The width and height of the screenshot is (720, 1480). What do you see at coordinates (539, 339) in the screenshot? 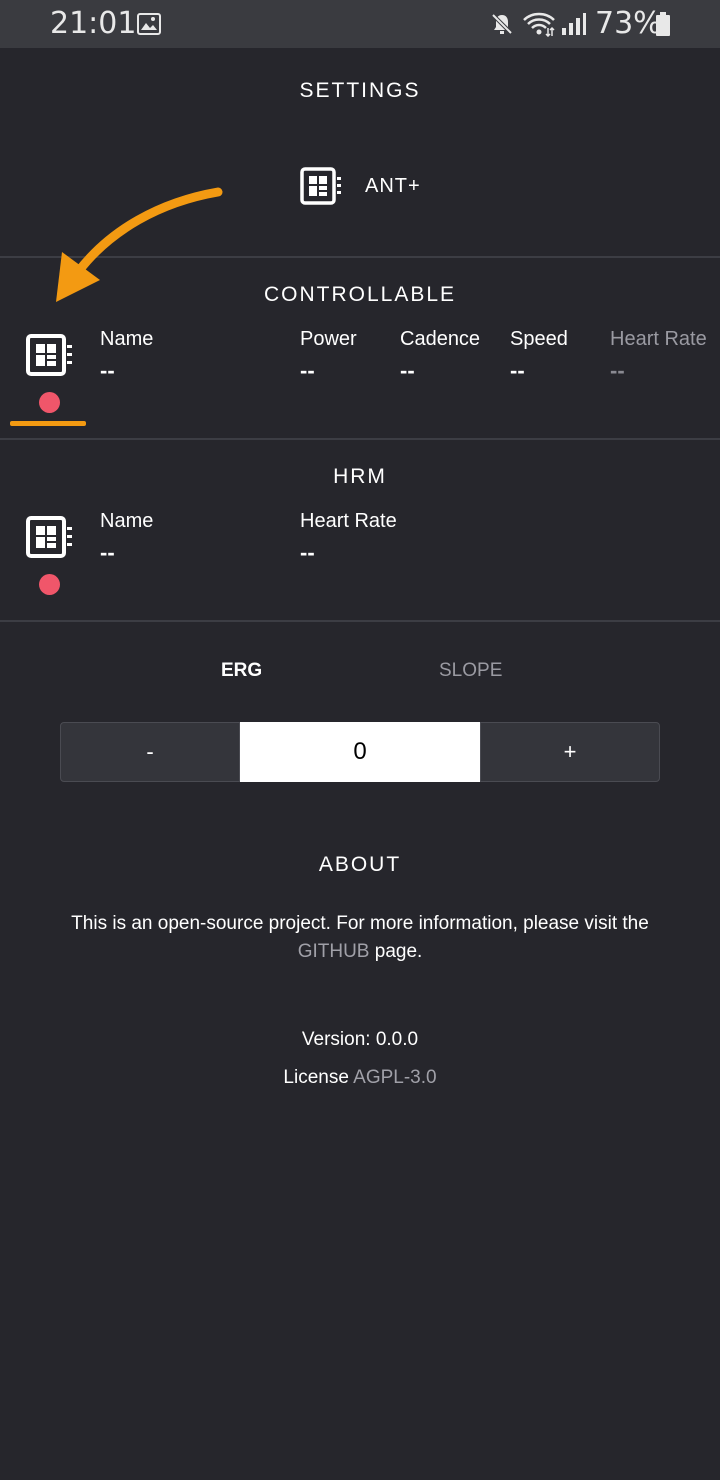
I see `controllable-speed-label: Speed` at bounding box center [539, 339].